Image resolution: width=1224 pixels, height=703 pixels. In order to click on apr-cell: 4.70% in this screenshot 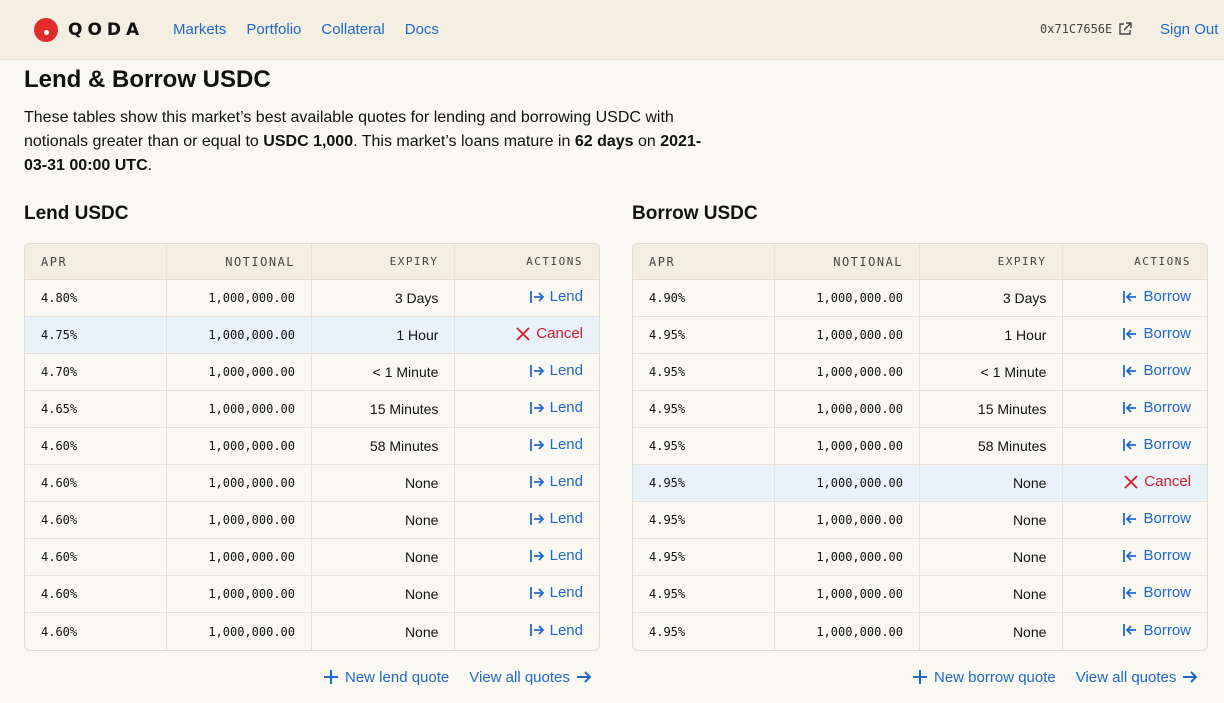, I will do `click(96, 372)`.